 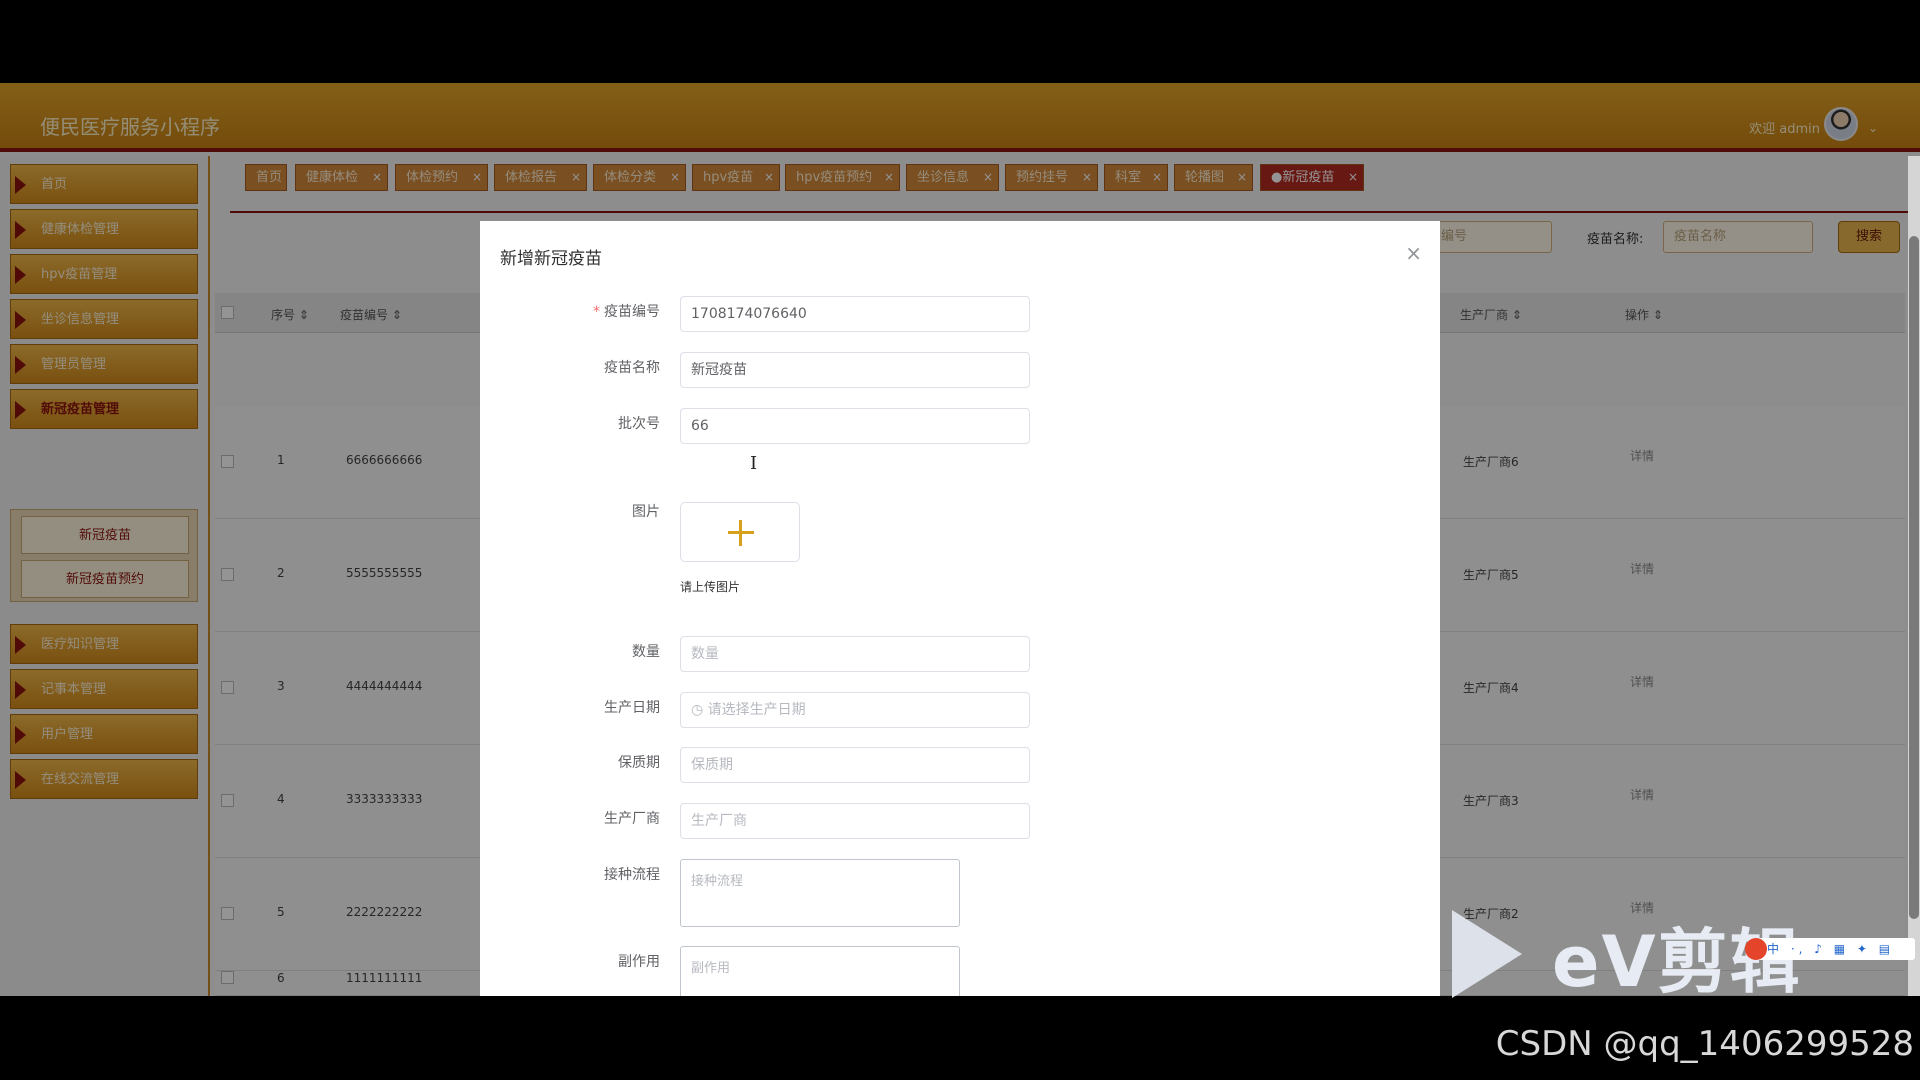 What do you see at coordinates (710, 587) in the screenshot?
I see `upload-hint: 请上传图片` at bounding box center [710, 587].